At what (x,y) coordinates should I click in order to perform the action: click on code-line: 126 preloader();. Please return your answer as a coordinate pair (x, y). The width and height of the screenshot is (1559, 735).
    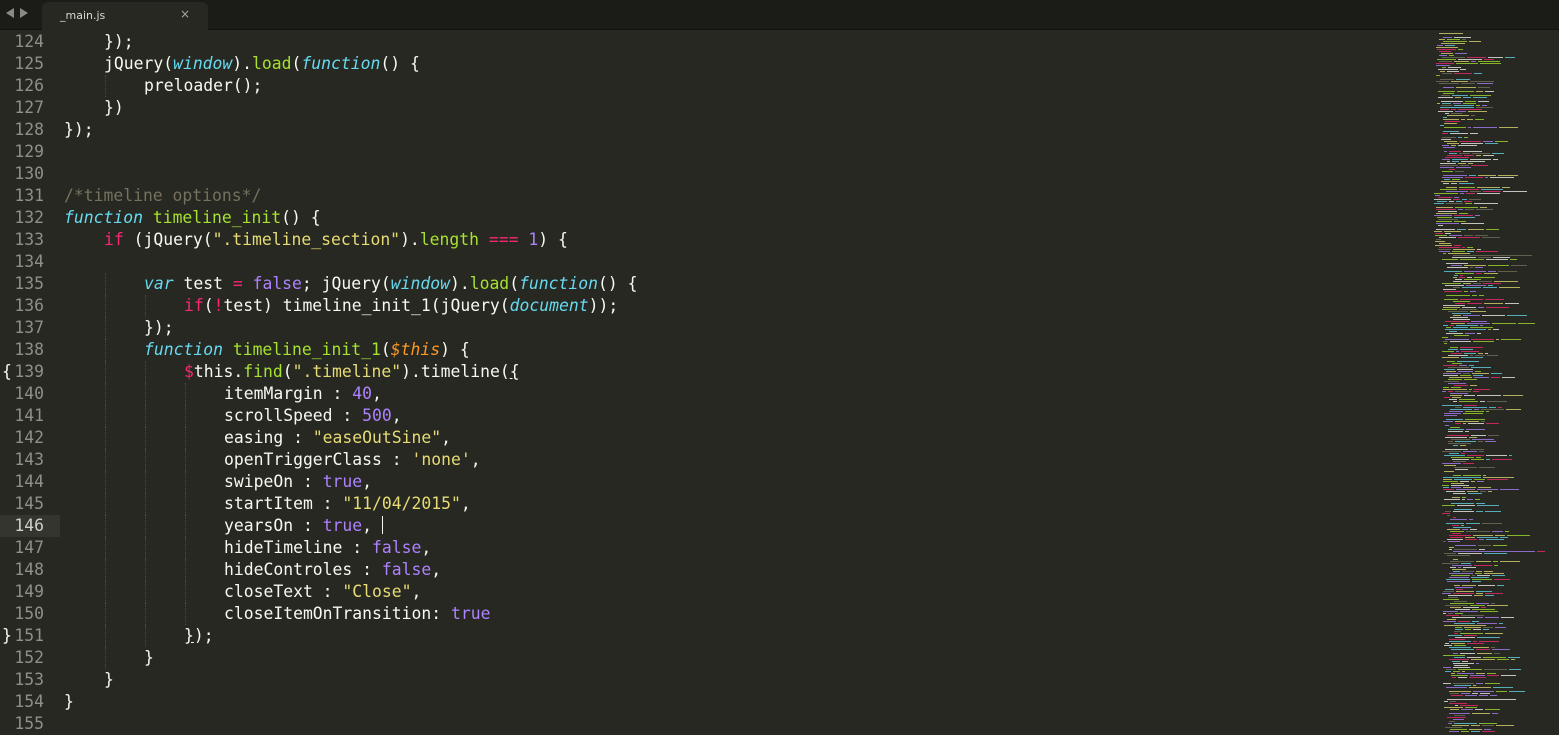
    Looking at the image, I should click on (715, 86).